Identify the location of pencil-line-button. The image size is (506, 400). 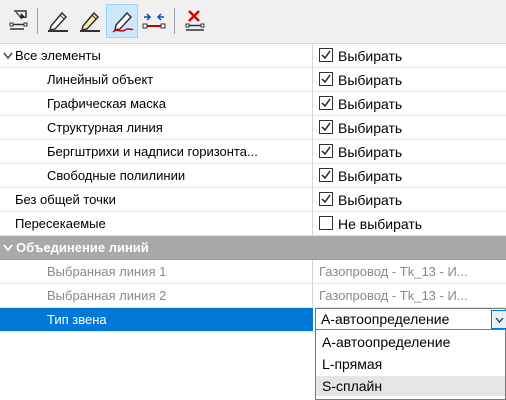
(122, 21).